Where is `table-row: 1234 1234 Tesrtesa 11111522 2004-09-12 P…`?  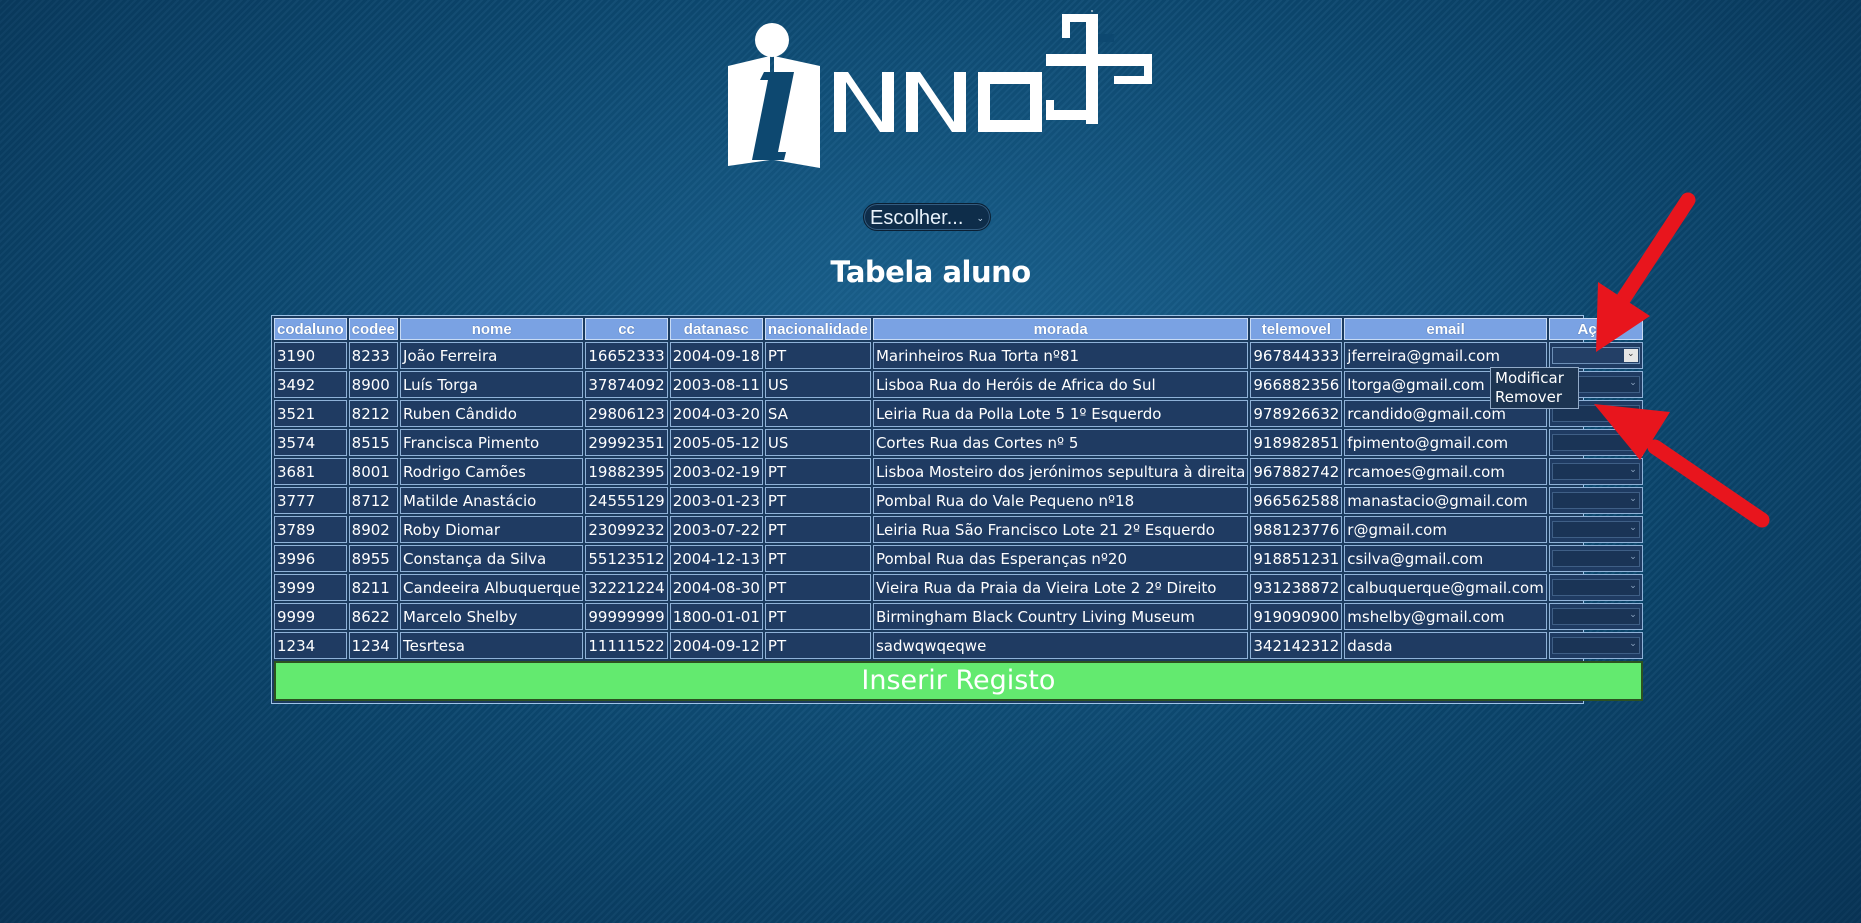
table-row: 1234 1234 Tesrtesa 11111522 2004-09-12 P… is located at coordinates (958, 645).